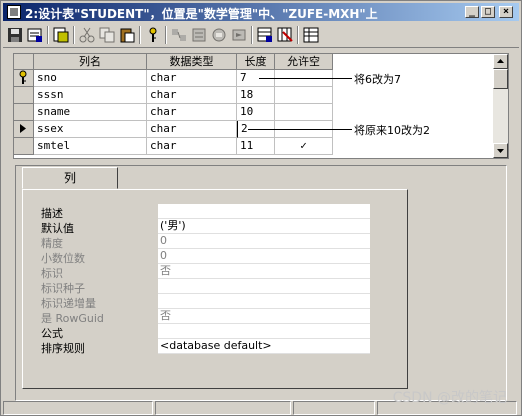 The image size is (522, 416). Describe the element at coordinates (199, 35) in the screenshot. I see `manage-indexes-icon` at that location.